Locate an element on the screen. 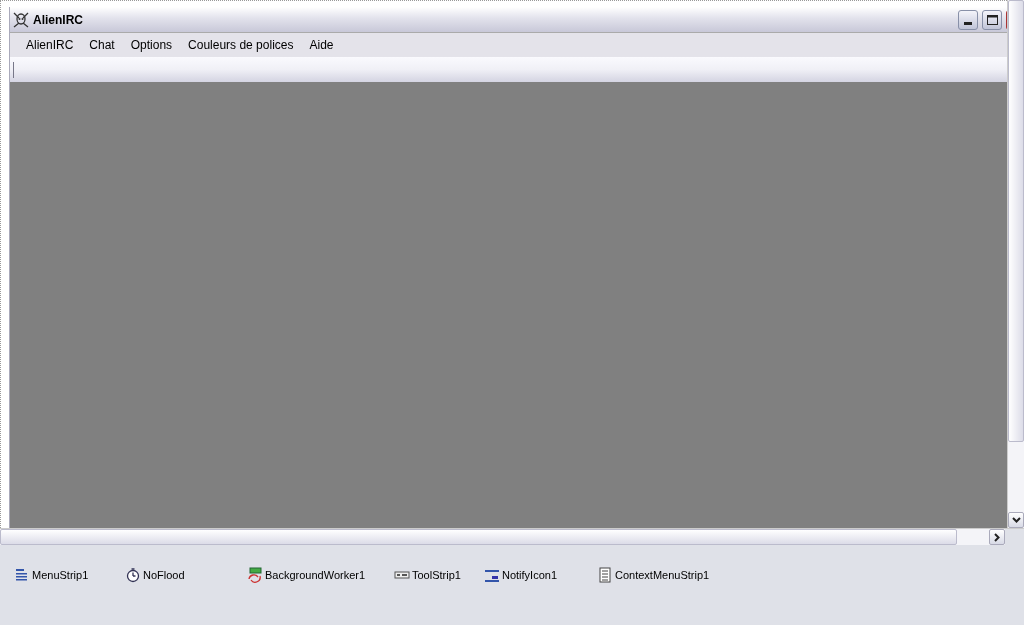 This screenshot has width=1024, height=625. maximize-icon is located at coordinates (992, 19).